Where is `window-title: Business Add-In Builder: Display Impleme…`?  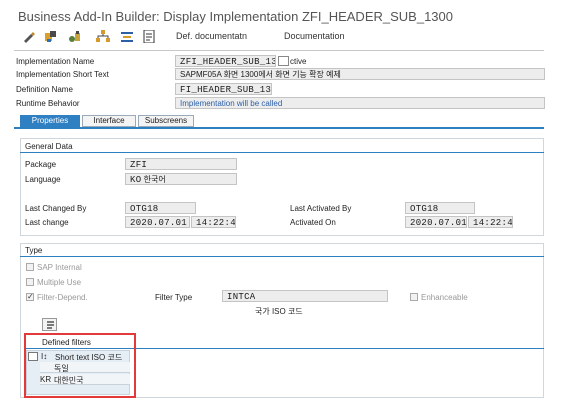
window-title: Business Add-In Builder: Display Impleme… is located at coordinates (235, 16).